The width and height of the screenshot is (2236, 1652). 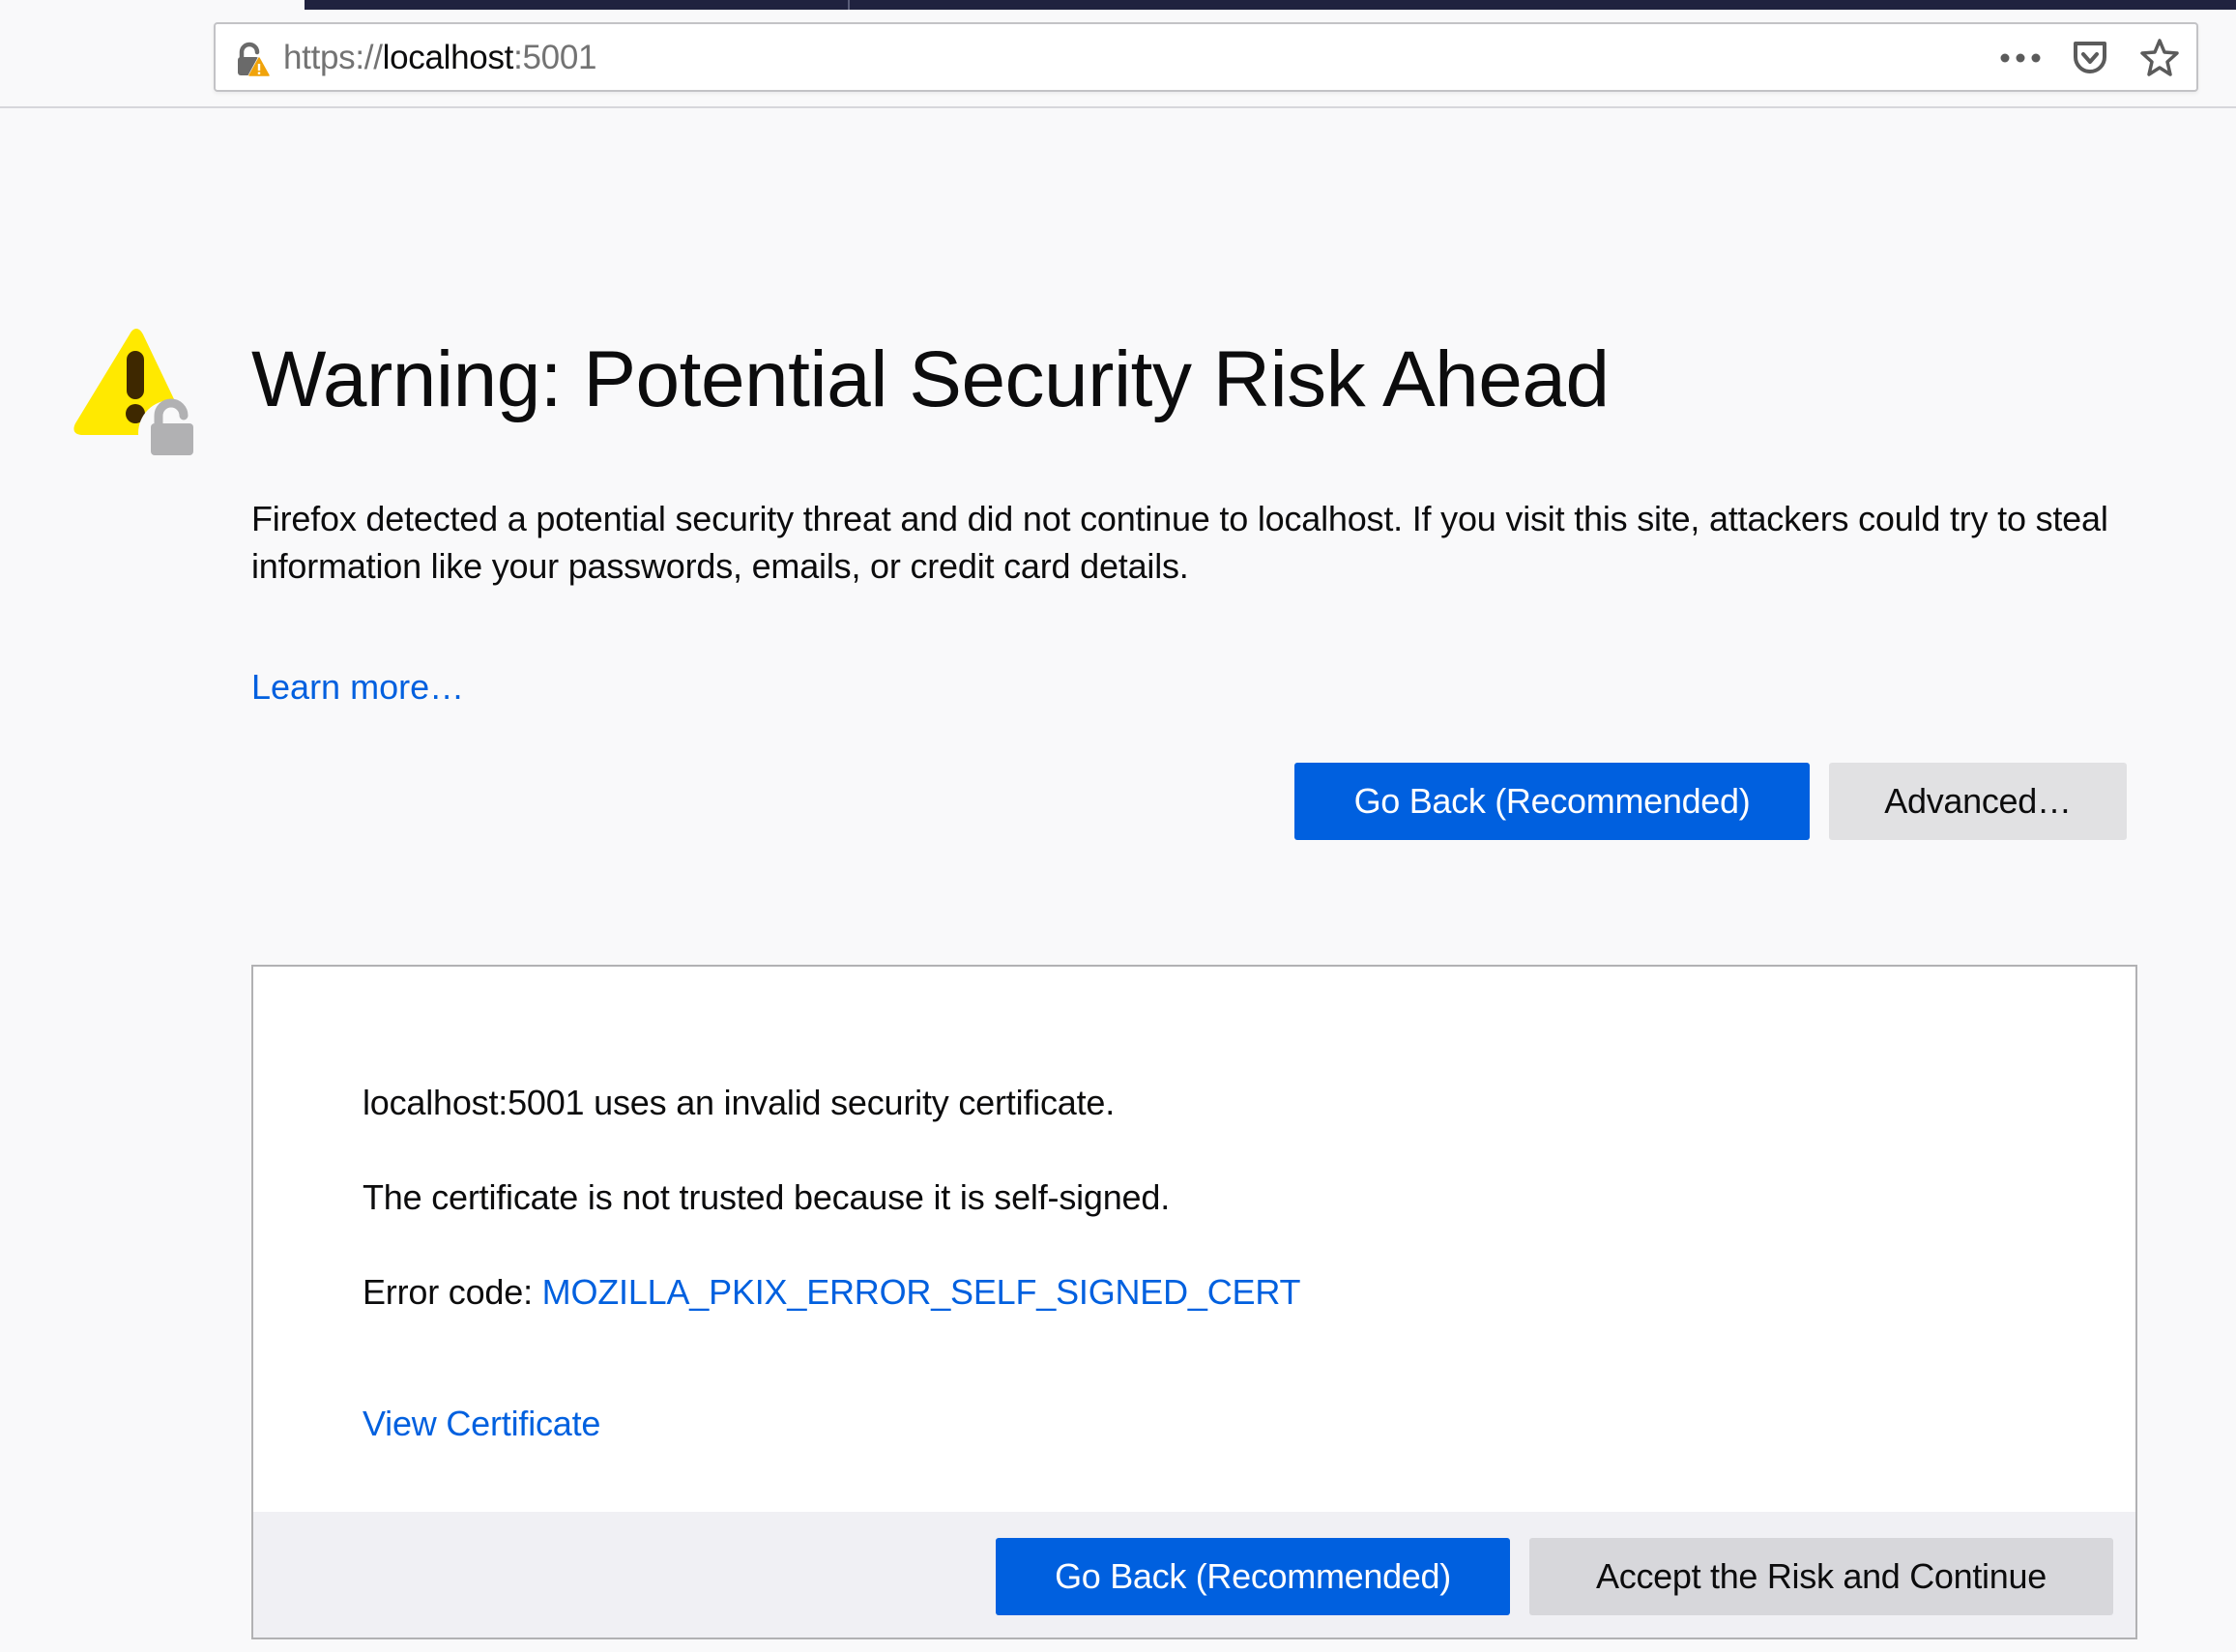 I want to click on accept-risk-button: Accept the Risk and Continue, so click(x=1821, y=1576).